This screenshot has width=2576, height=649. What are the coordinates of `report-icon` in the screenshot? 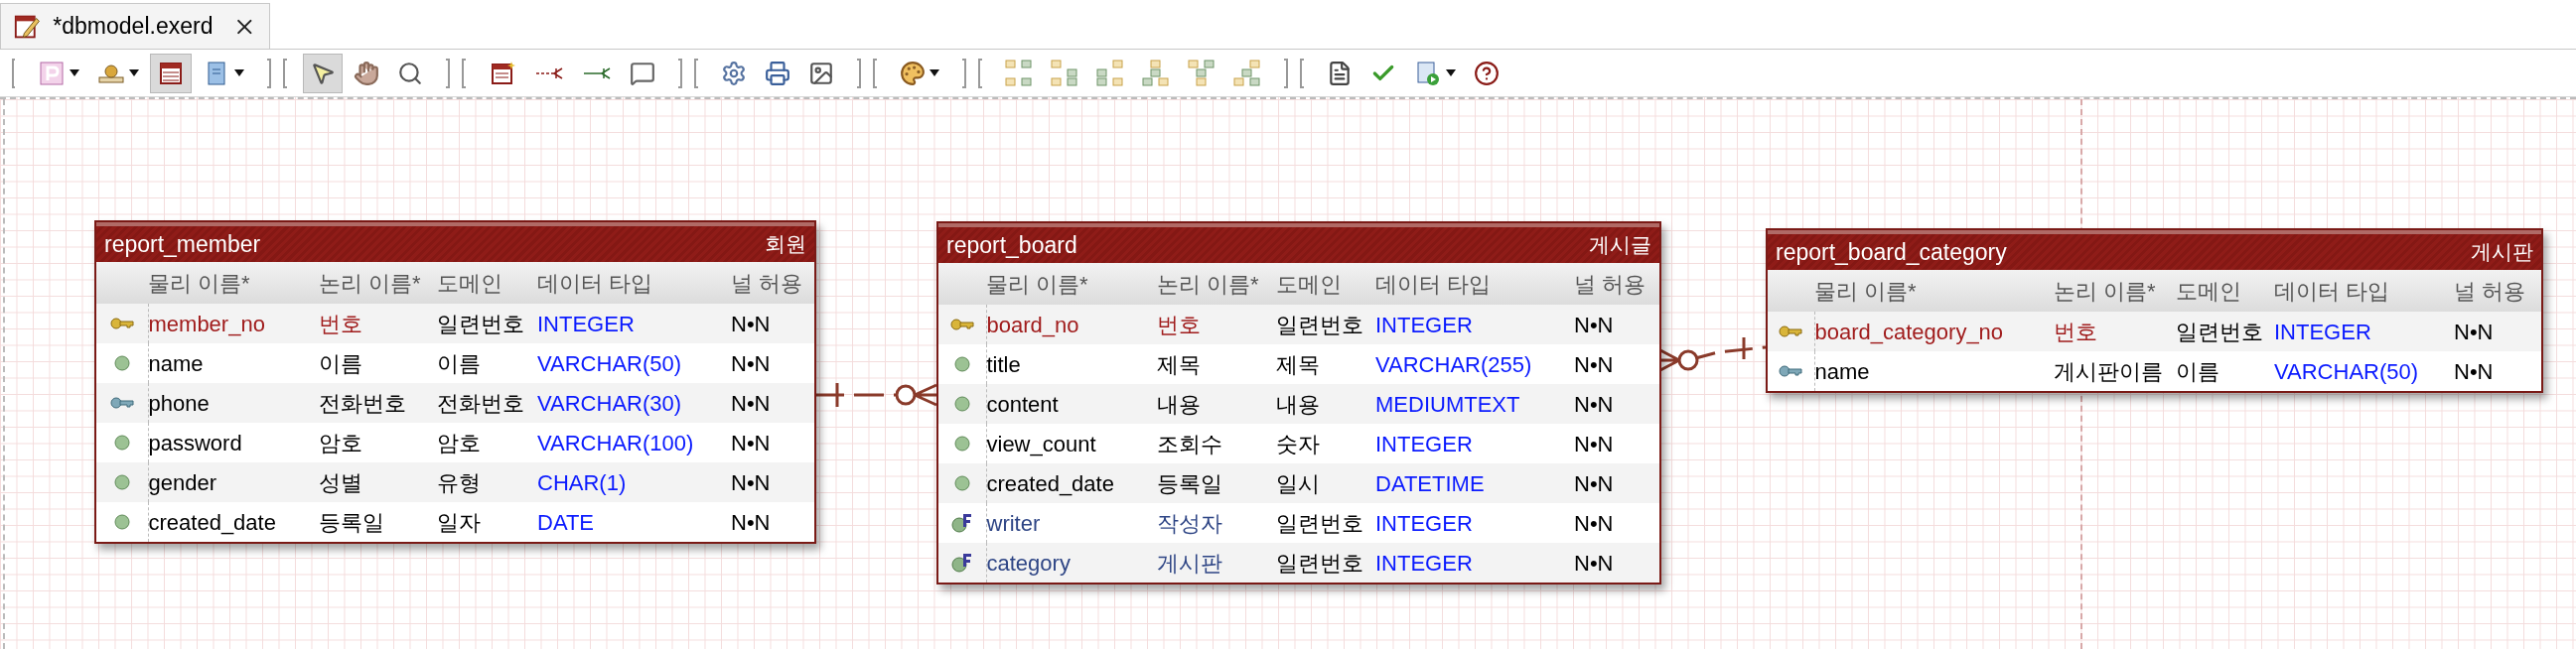 It's located at (1340, 73).